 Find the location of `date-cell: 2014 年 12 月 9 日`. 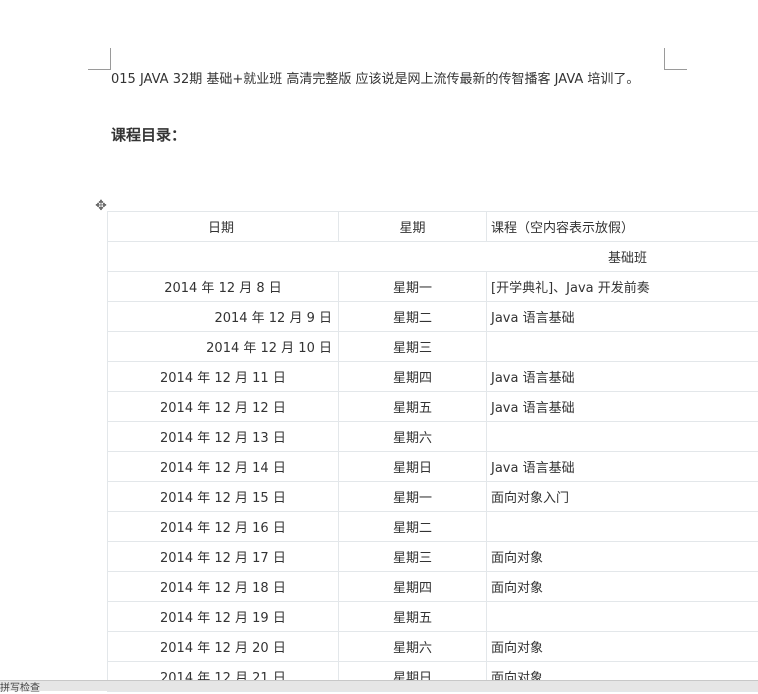

date-cell: 2014 年 12 月 9 日 is located at coordinates (223, 317).